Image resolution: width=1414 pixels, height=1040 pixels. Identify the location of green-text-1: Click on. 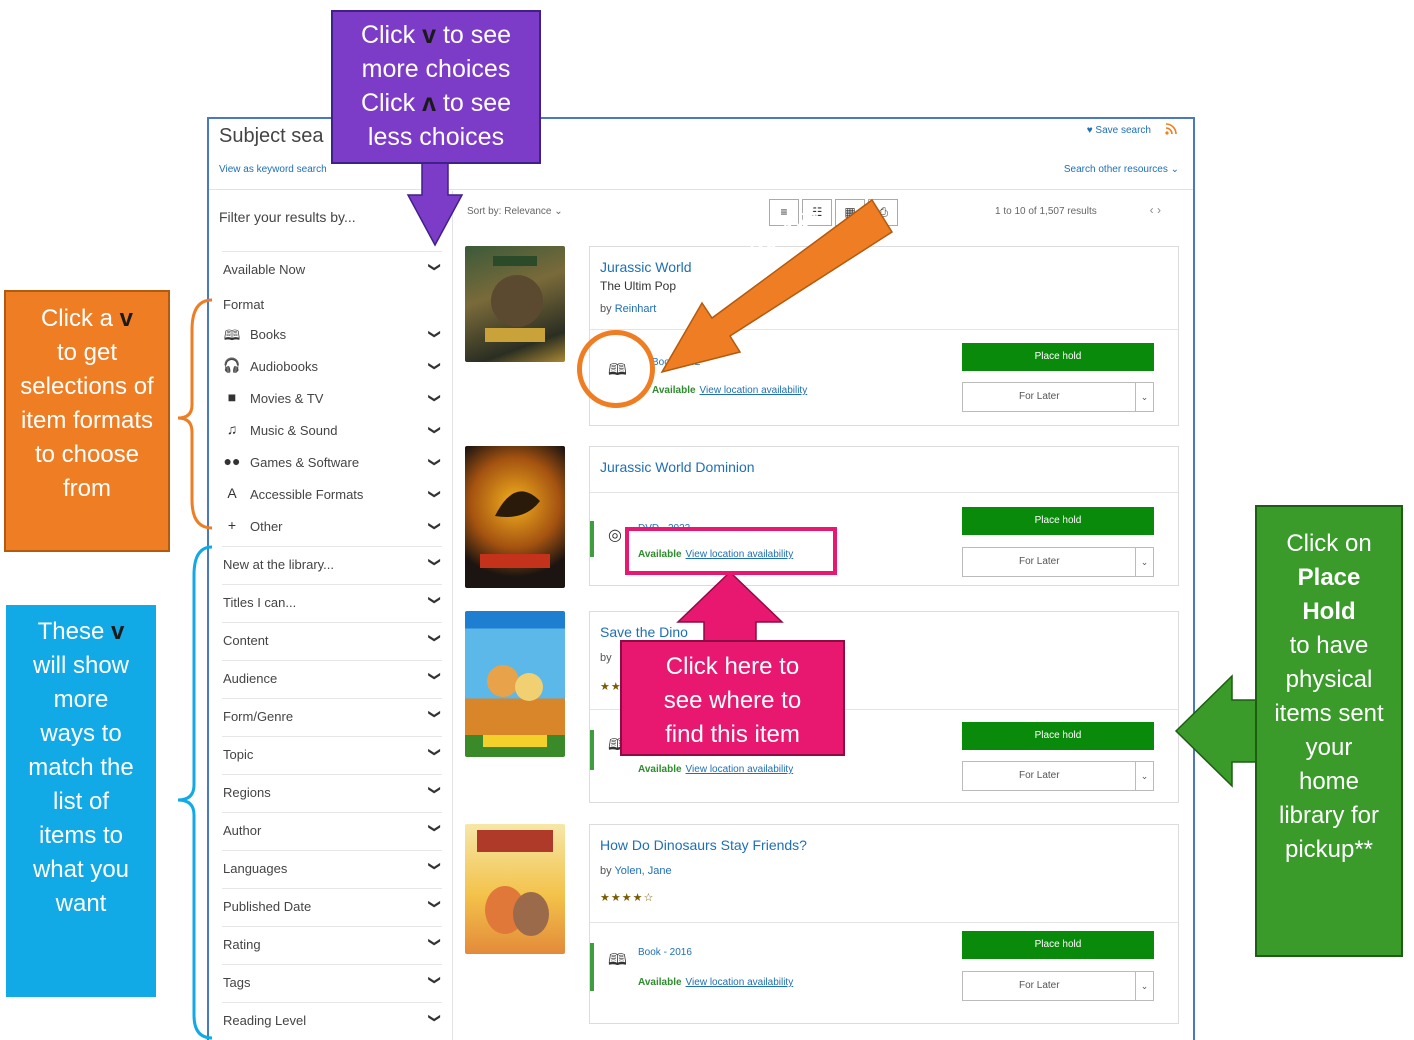
(1329, 543).